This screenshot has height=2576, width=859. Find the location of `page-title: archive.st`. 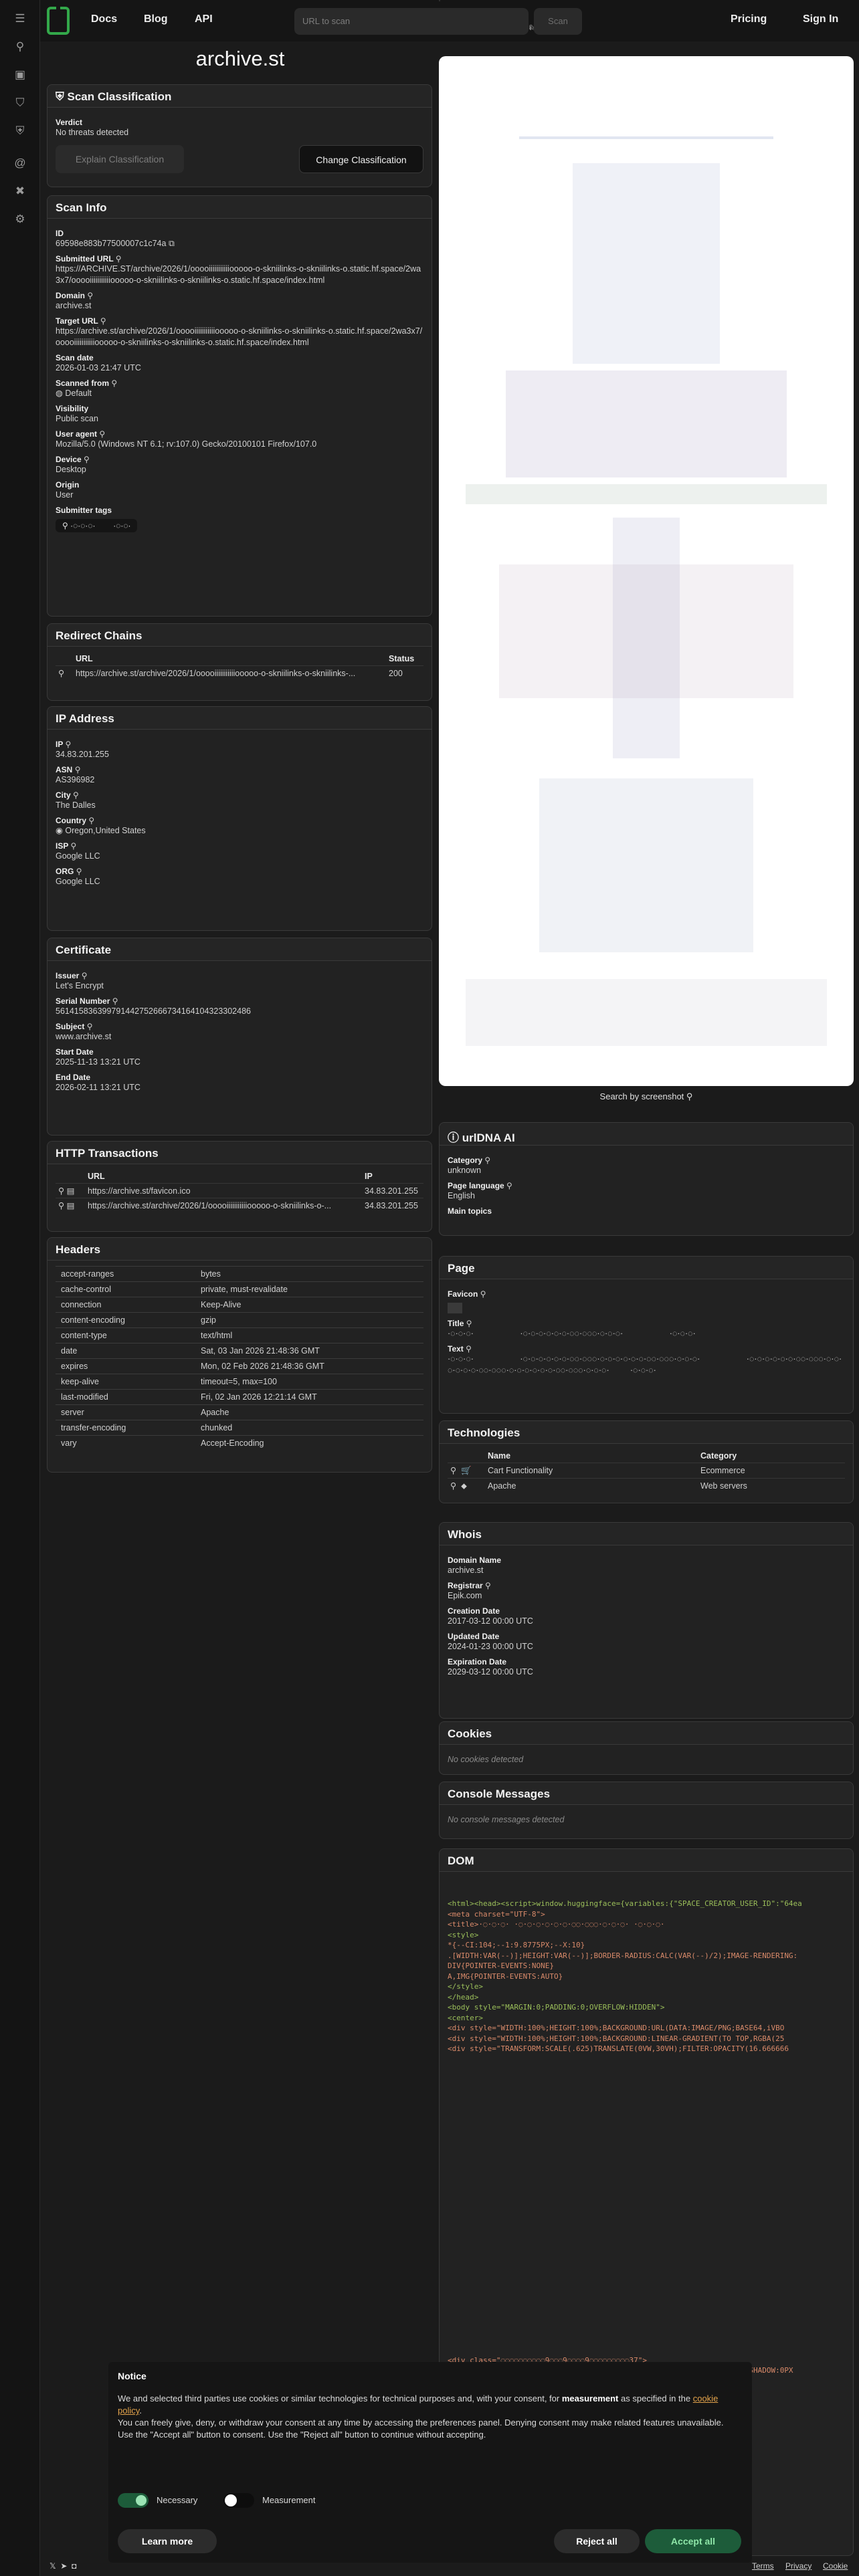

page-title: archive.st is located at coordinates (240, 59).